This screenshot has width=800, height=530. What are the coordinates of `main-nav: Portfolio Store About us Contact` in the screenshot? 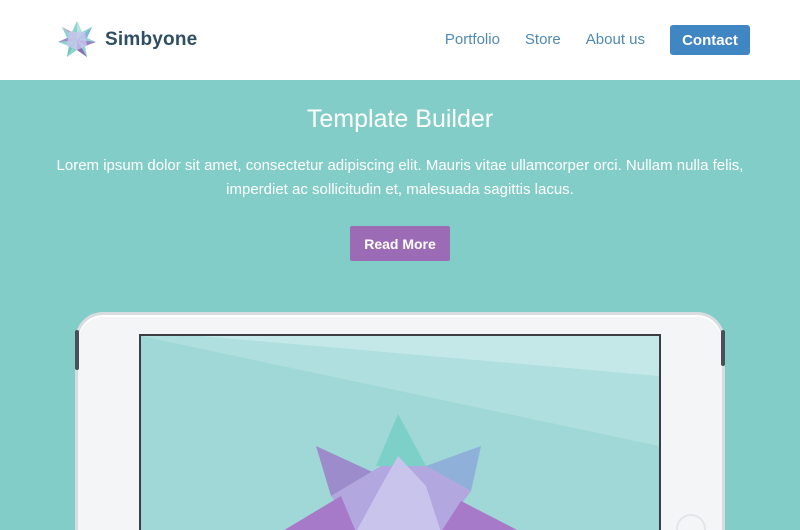 It's located at (597, 40).